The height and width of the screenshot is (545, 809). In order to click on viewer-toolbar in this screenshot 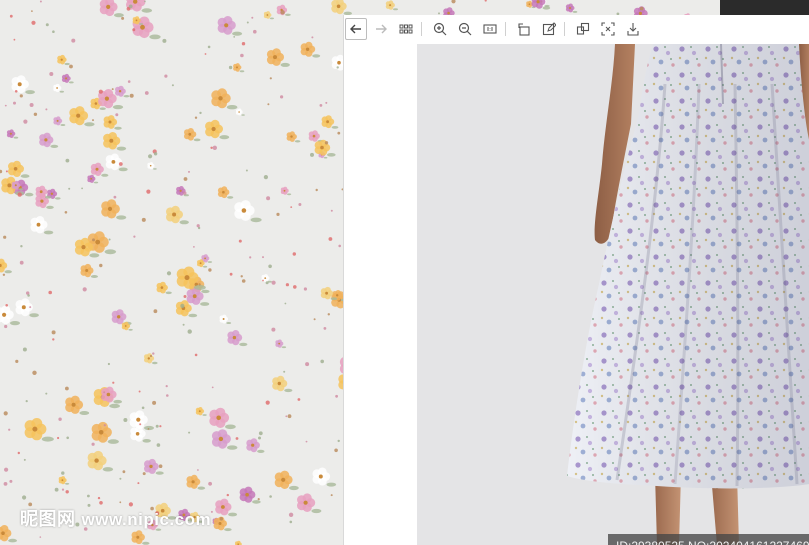, I will do `click(576, 29)`.